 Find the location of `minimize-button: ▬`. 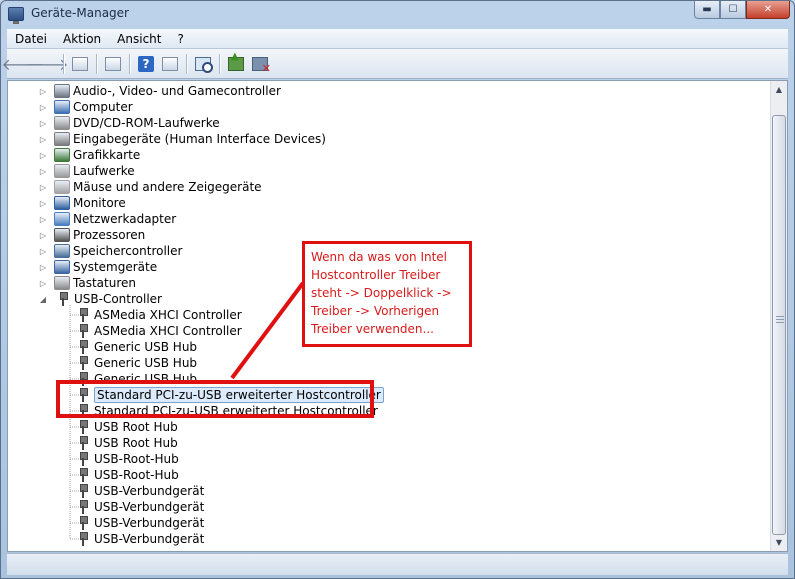

minimize-button: ▬ is located at coordinates (707, 10).